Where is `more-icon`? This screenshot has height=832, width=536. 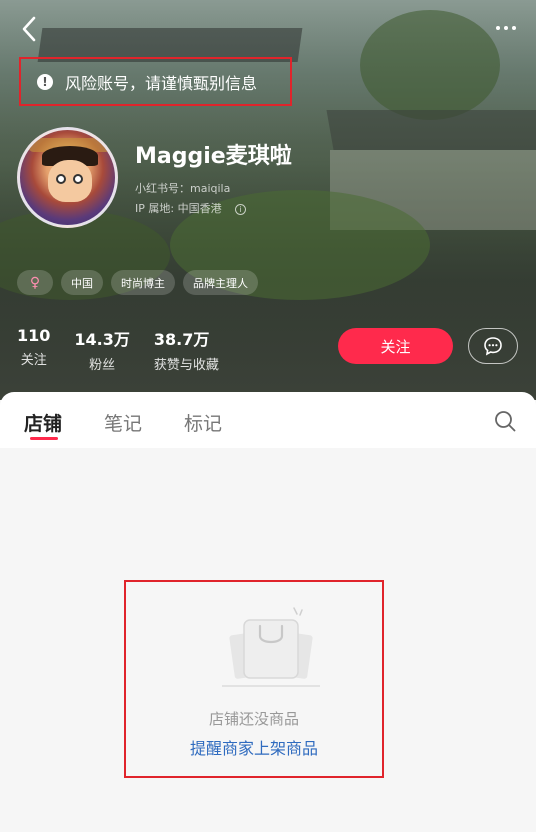
more-icon is located at coordinates (498, 28).